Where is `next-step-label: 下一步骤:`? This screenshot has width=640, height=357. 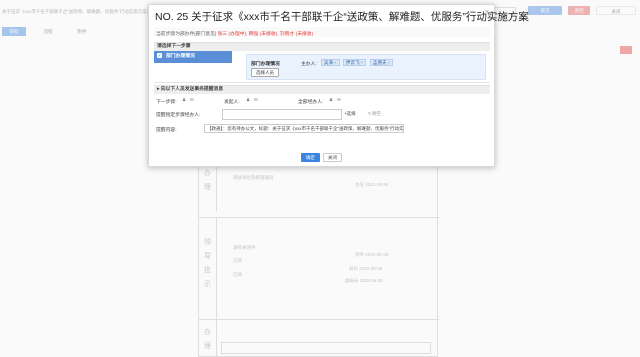
next-step-label: 下一步骤: is located at coordinates (166, 102).